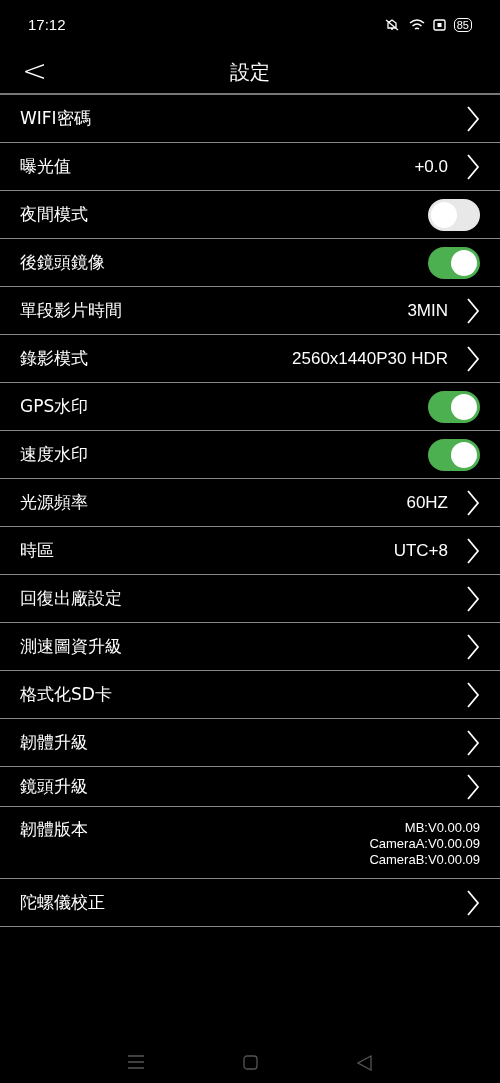 The height and width of the screenshot is (1083, 500). Describe the element at coordinates (439, 25) in the screenshot. I see `sim-icon` at that location.